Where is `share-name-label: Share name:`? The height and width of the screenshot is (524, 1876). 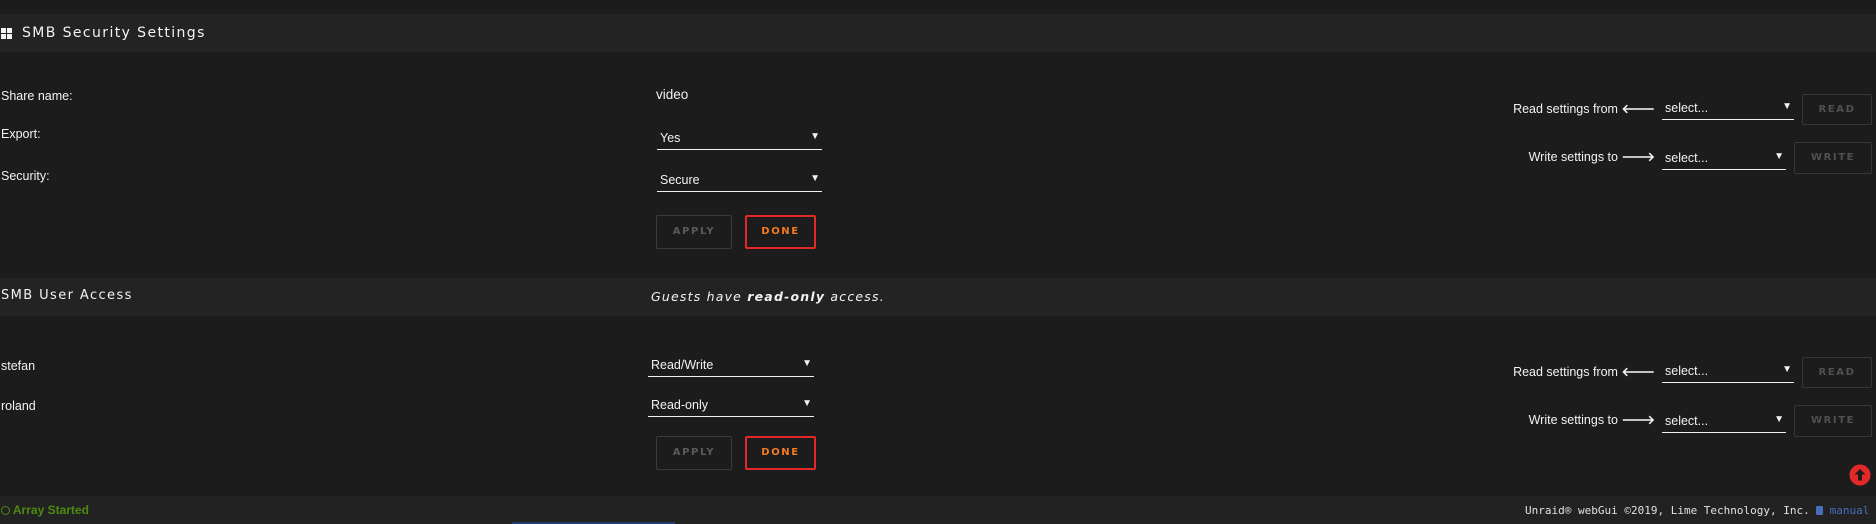 share-name-label: Share name: is located at coordinates (37, 96).